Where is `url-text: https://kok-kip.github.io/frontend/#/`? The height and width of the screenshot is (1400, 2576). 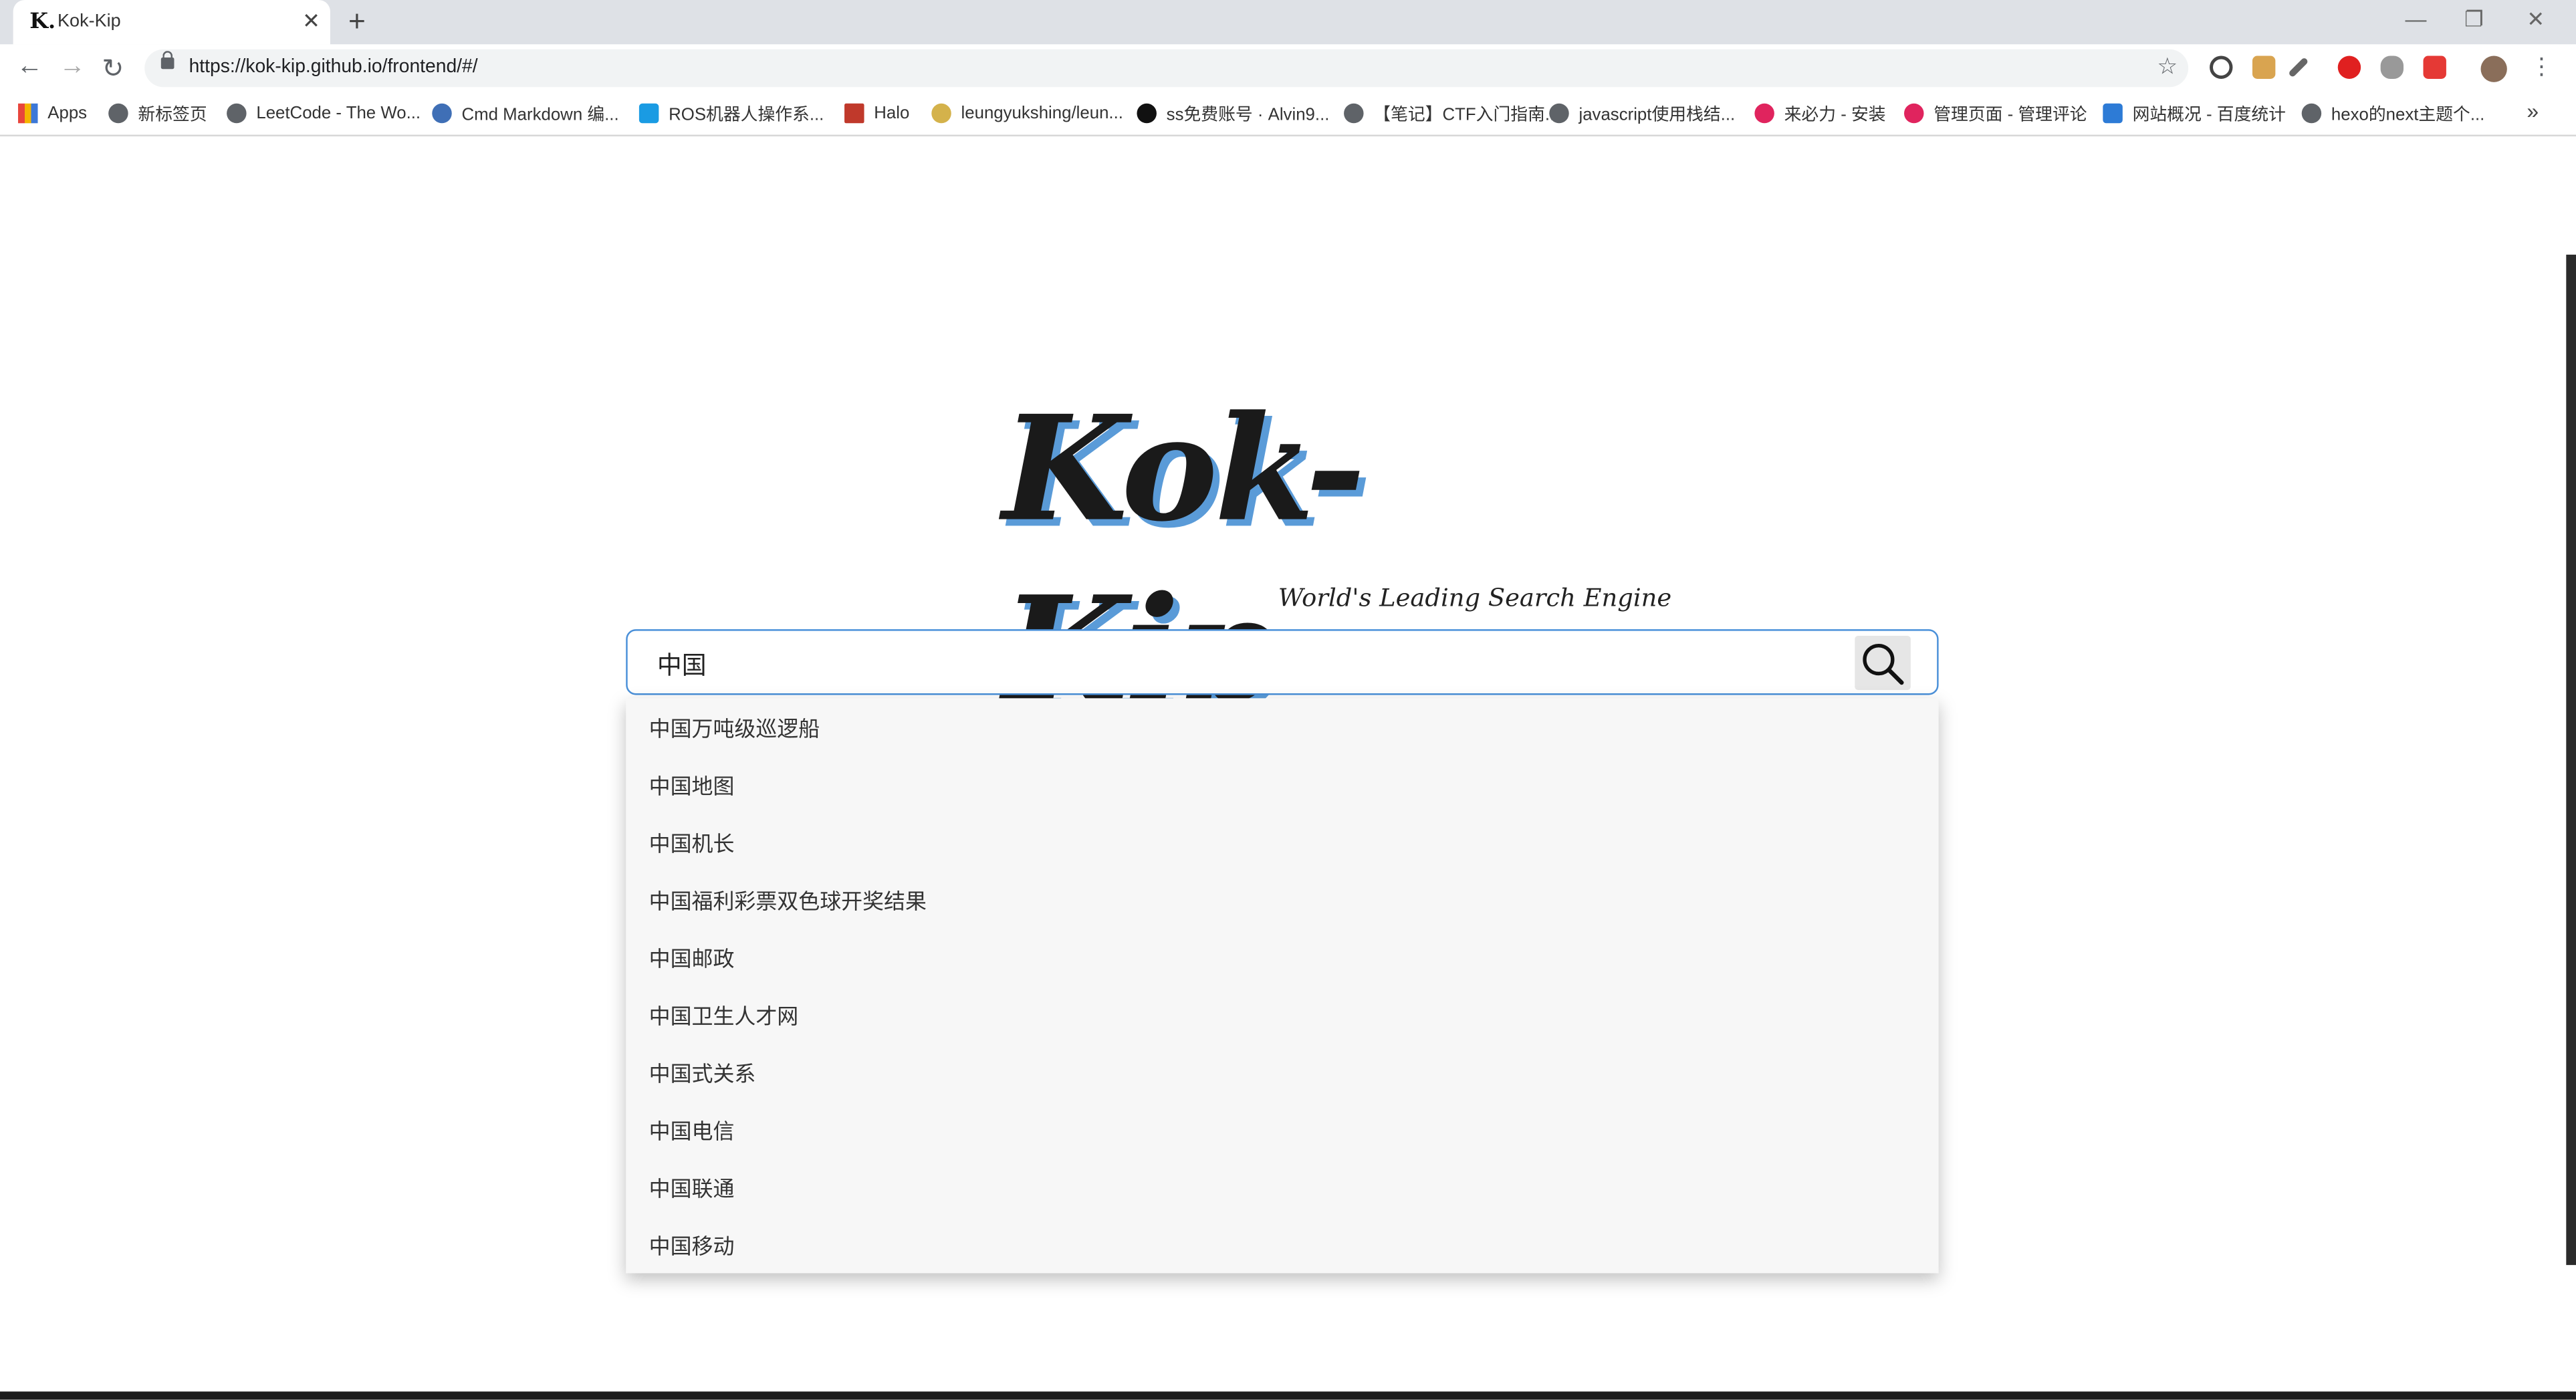 url-text: https://kok-kip.github.io/frontend/#/ is located at coordinates (333, 67).